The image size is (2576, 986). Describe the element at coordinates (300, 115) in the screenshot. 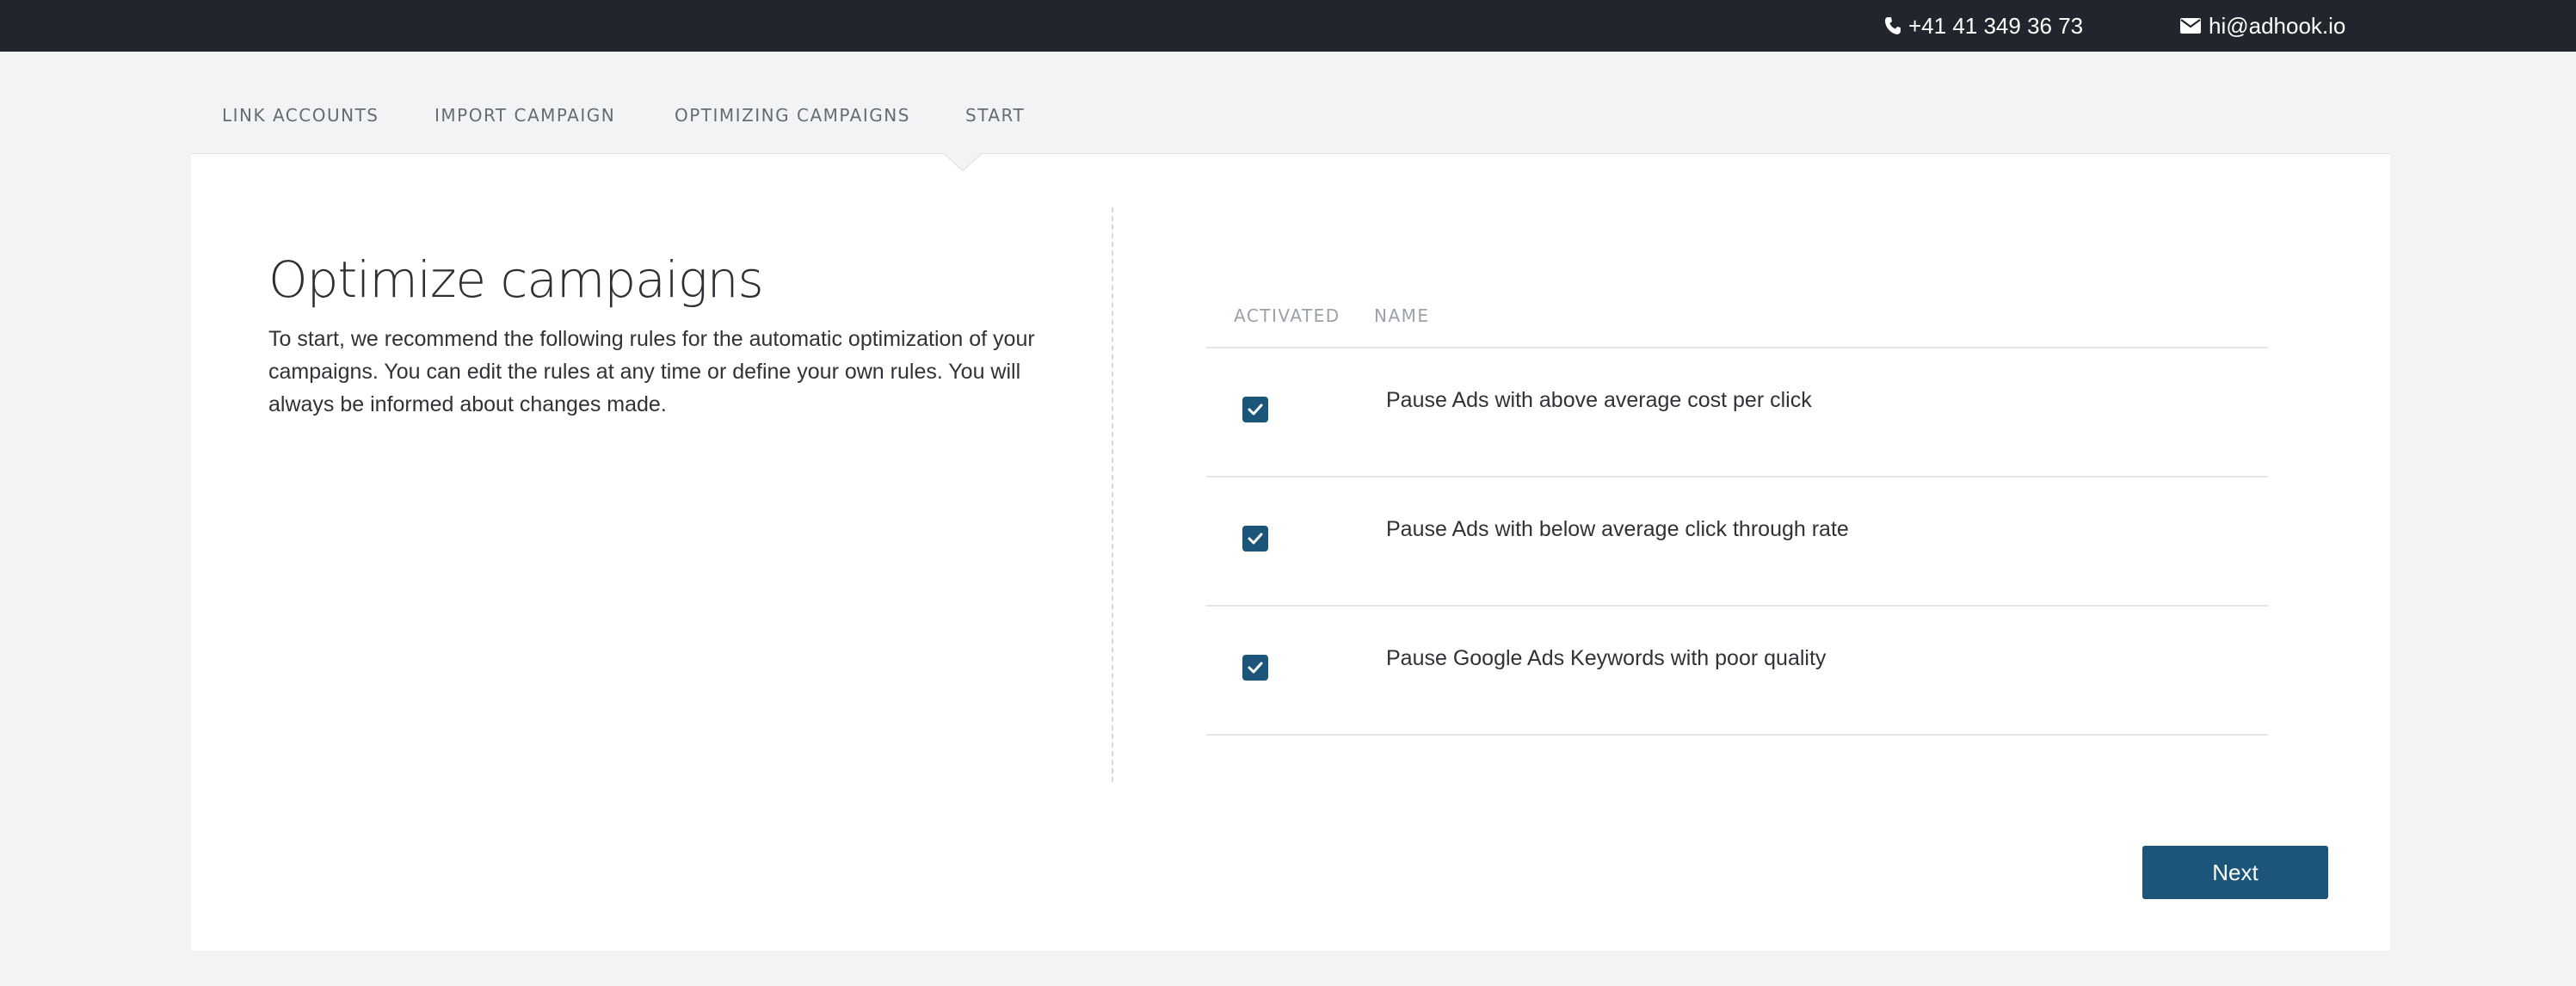

I see `step-link-accounts: LINK ACCOUNTS` at that location.